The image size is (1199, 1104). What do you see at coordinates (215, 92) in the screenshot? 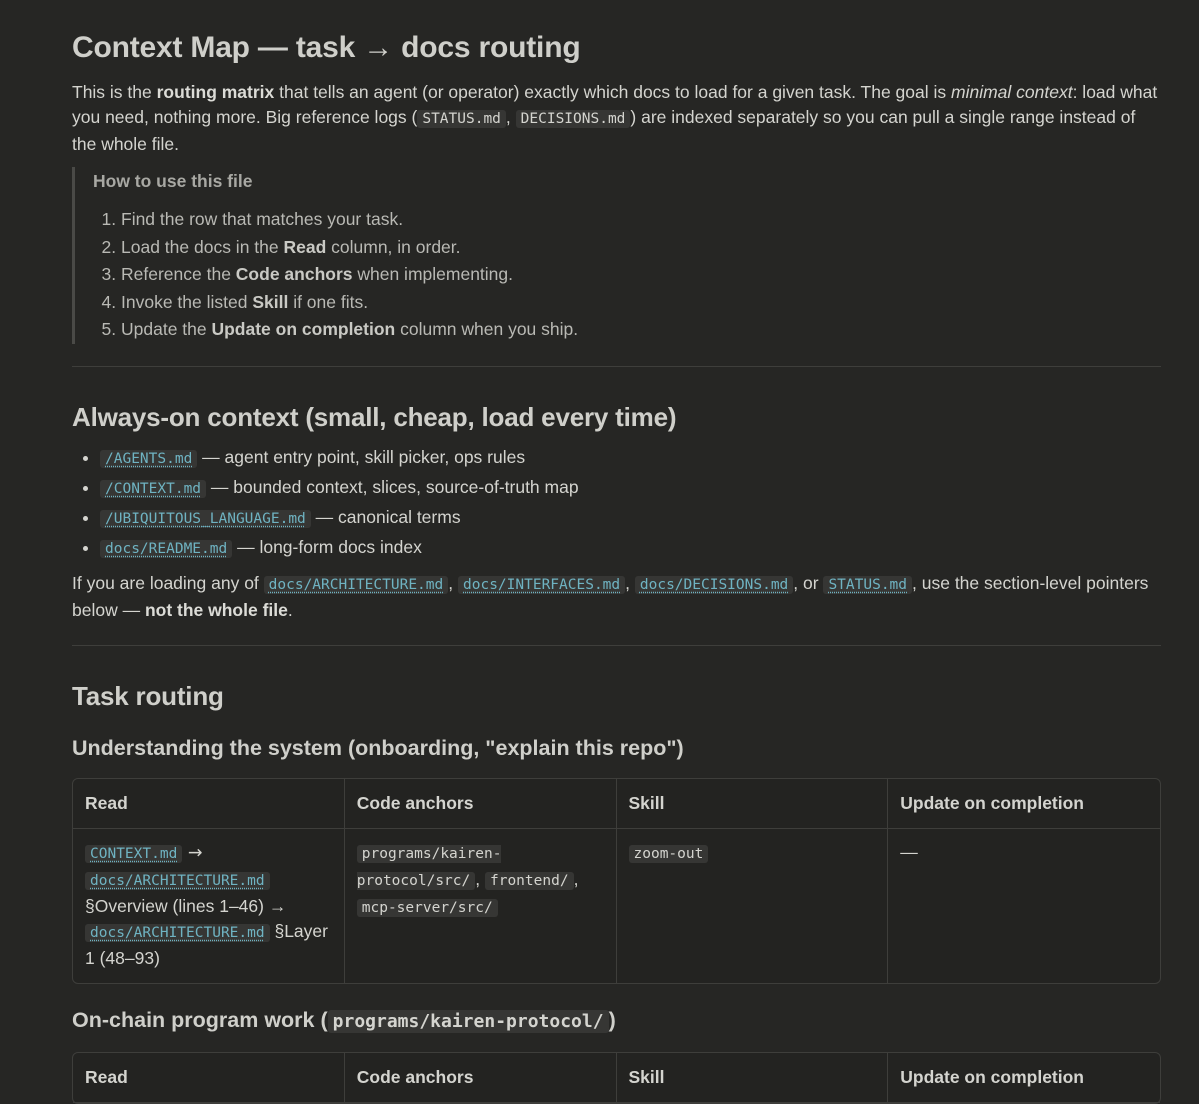
I see `intro-bold: routing matrix` at bounding box center [215, 92].